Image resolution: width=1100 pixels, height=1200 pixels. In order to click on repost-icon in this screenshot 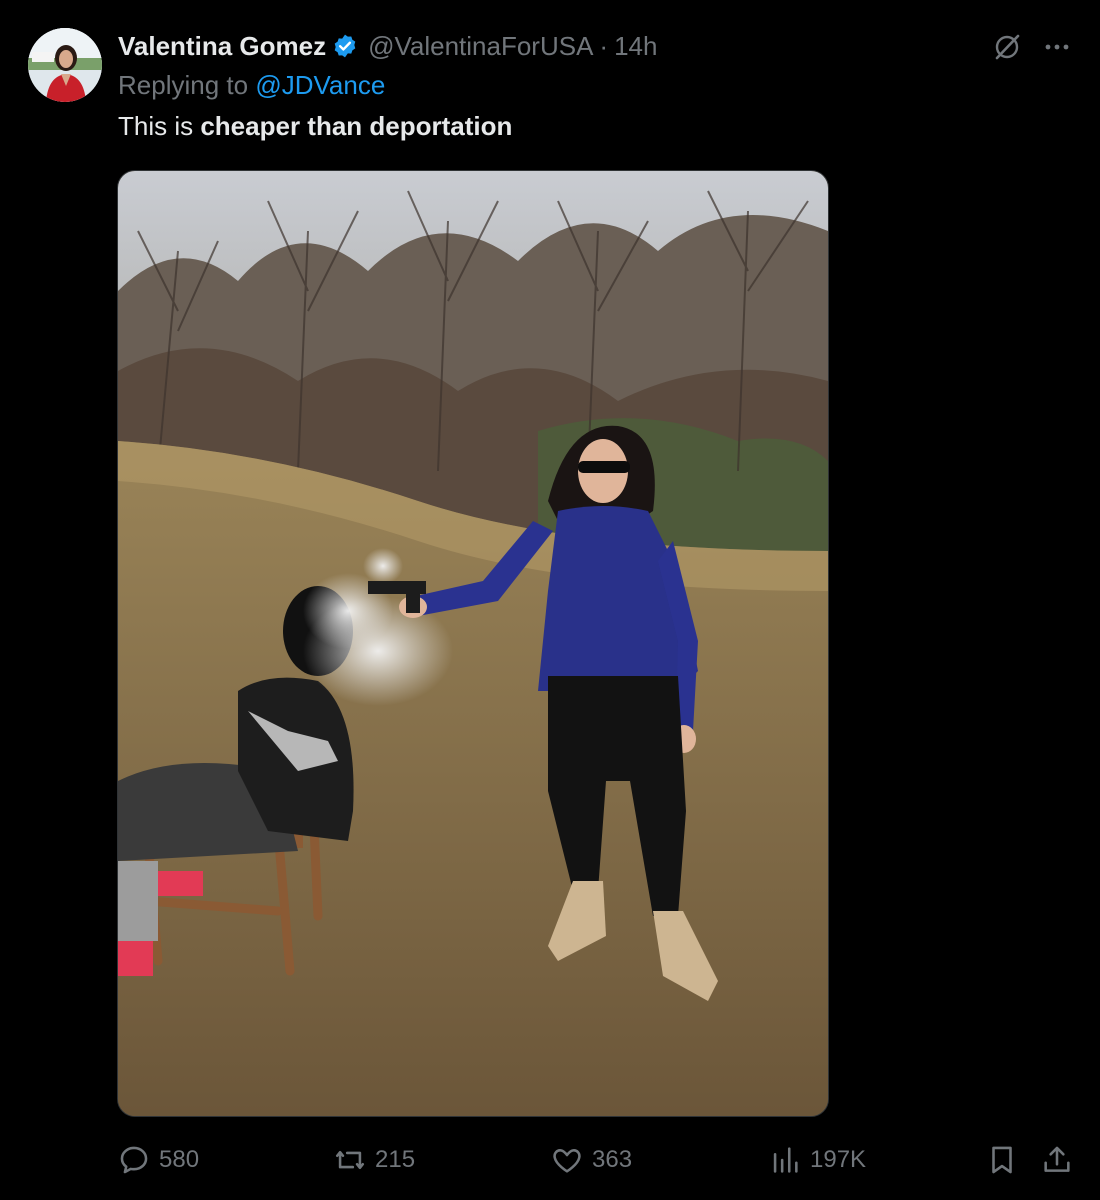, I will do `click(350, 1160)`.